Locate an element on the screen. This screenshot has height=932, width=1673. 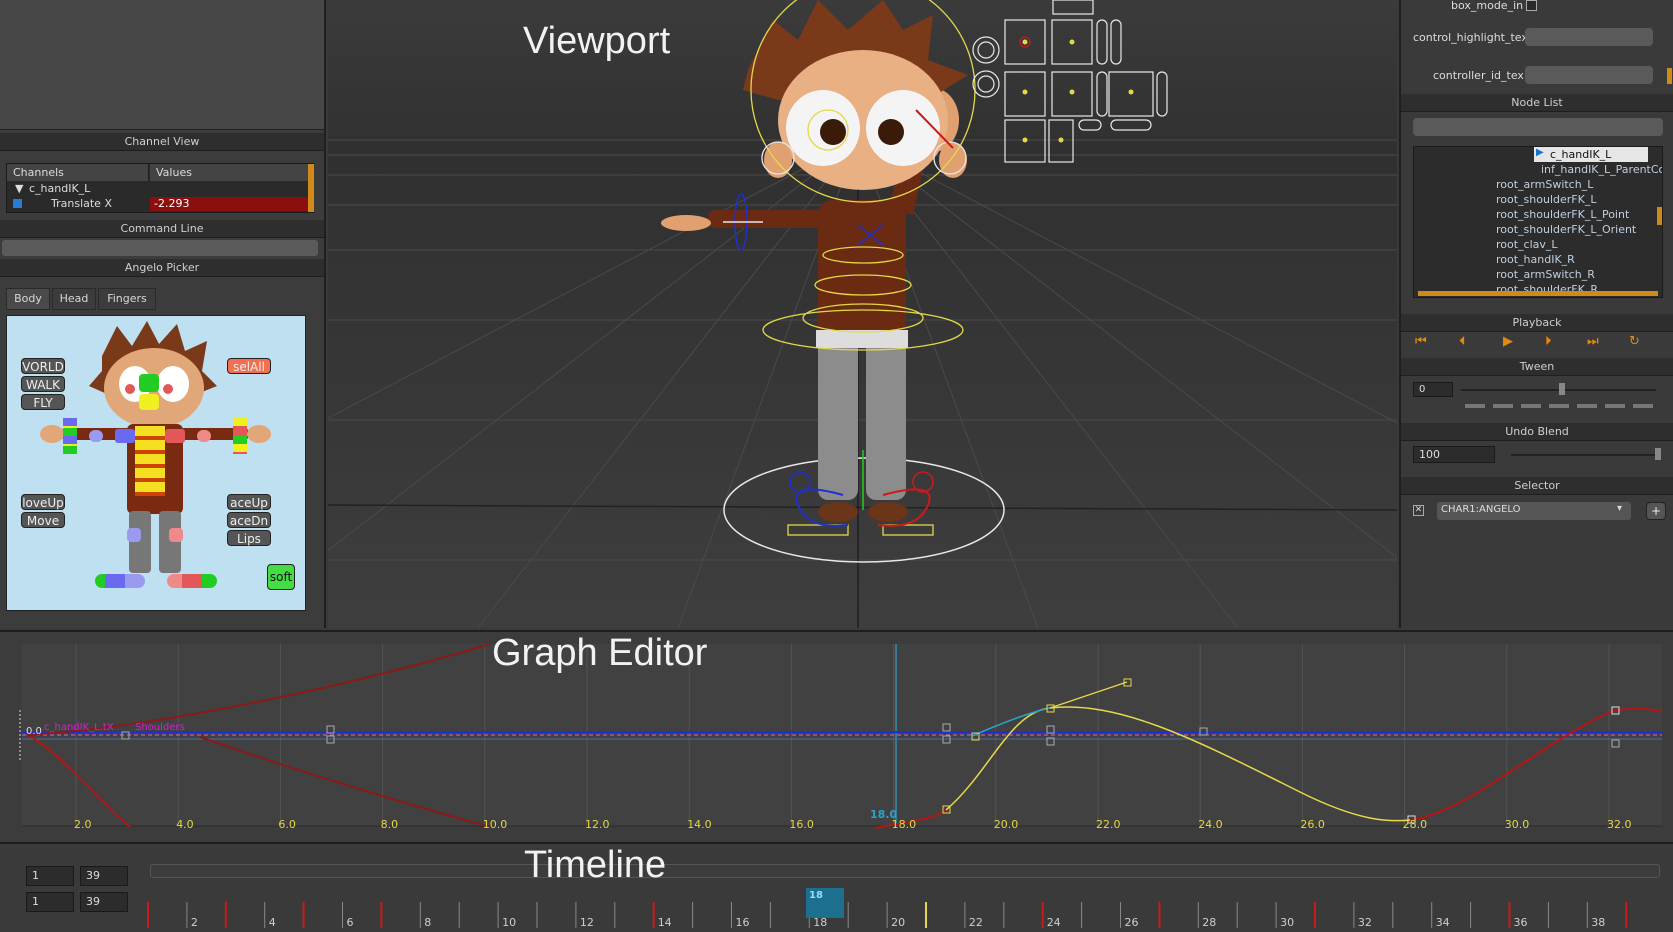
channel-scrollbar is located at coordinates (311, 188).